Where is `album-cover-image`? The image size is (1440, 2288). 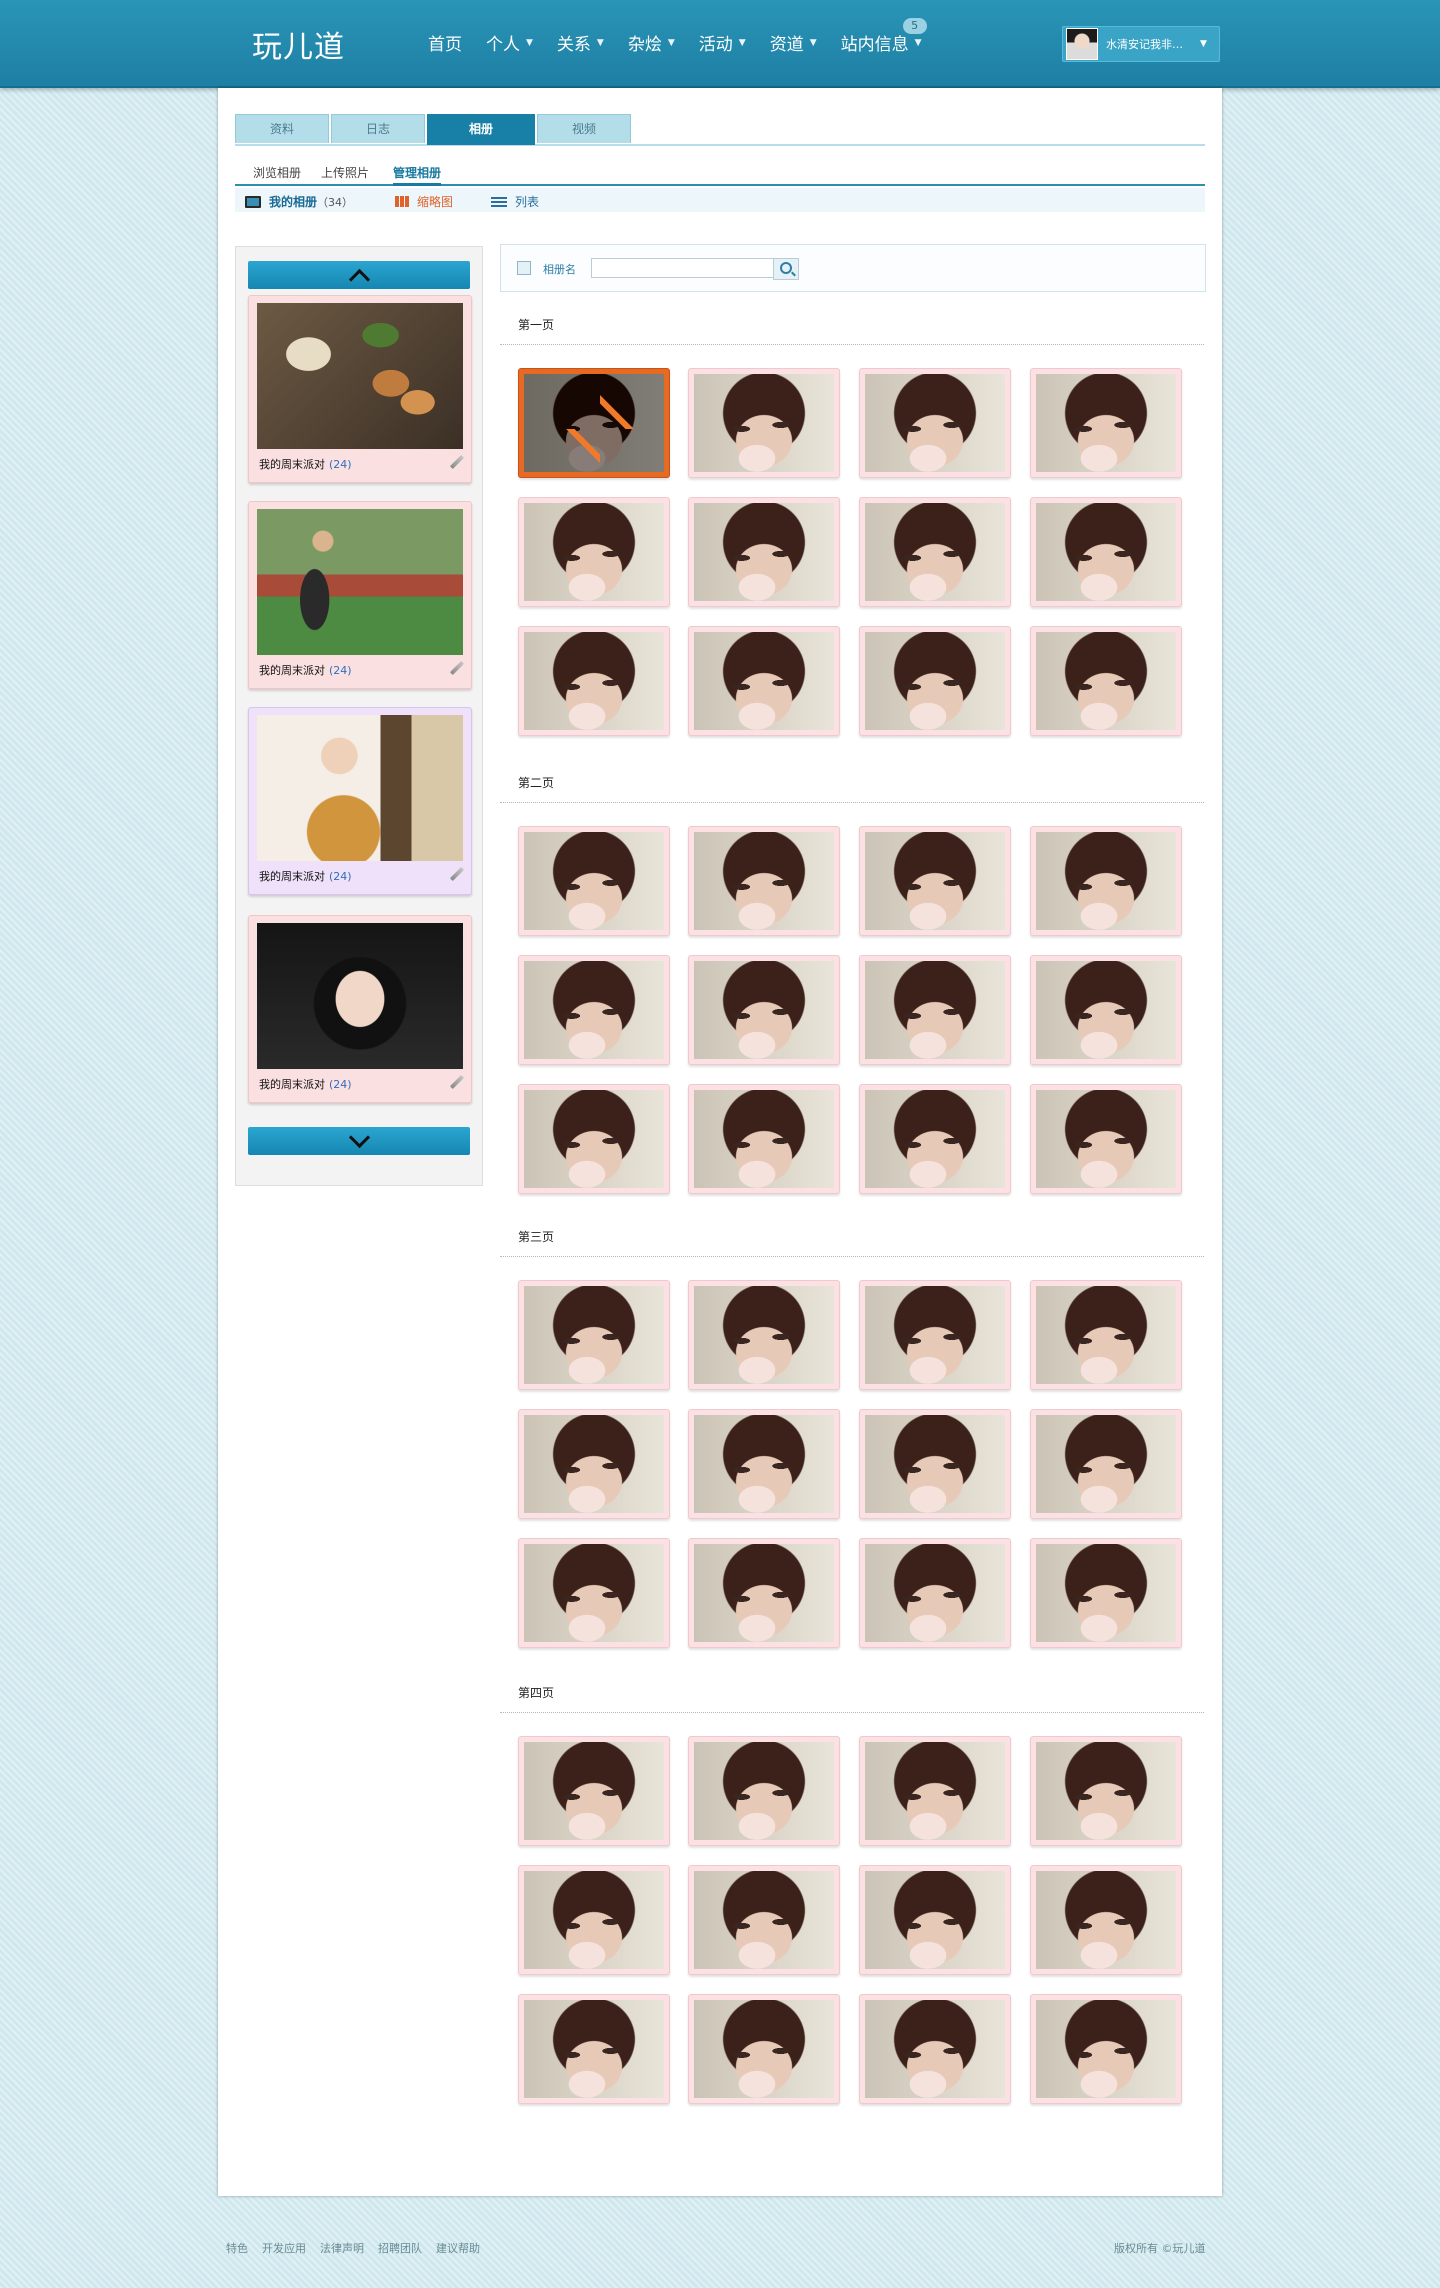 album-cover-image is located at coordinates (360, 788).